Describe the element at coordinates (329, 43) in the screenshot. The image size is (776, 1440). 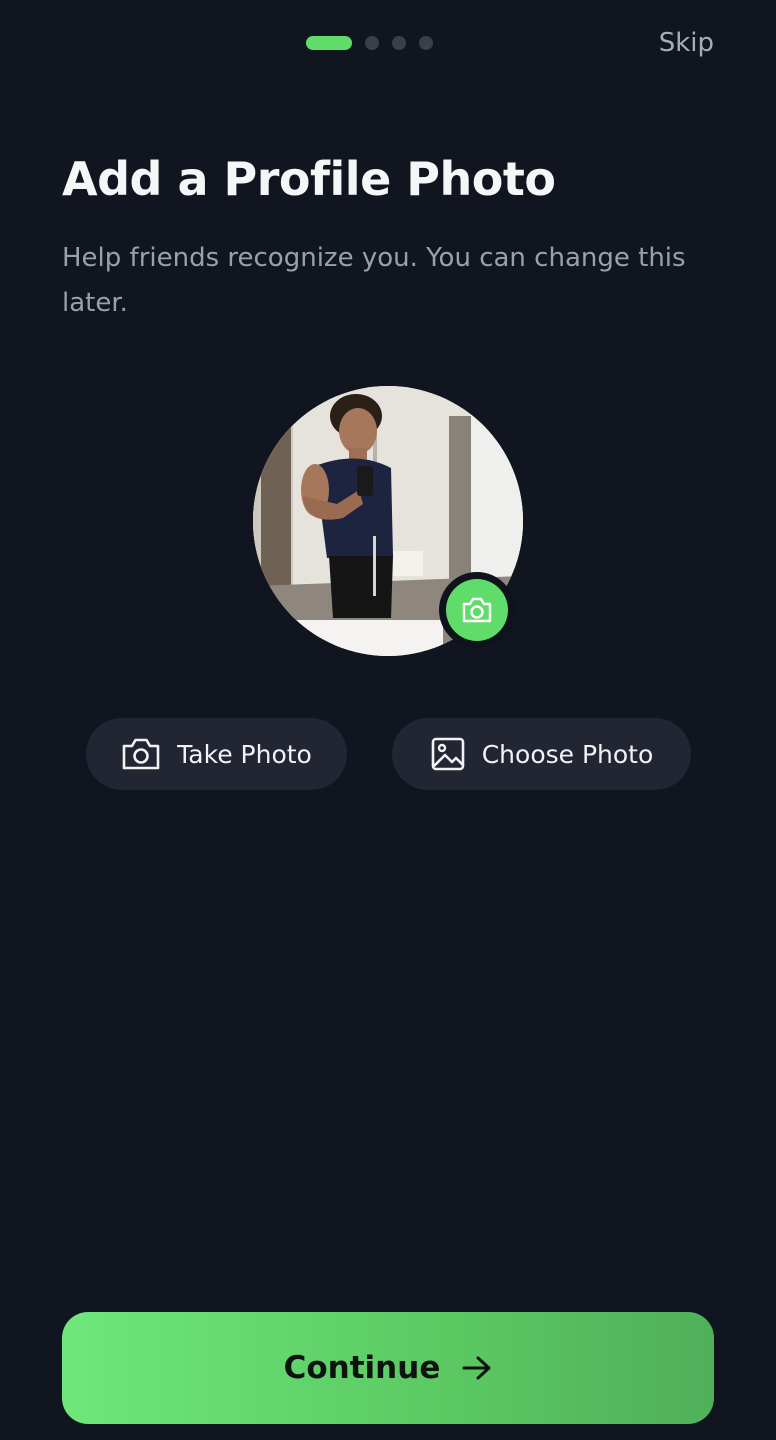
I see `progress-dot-active` at that location.